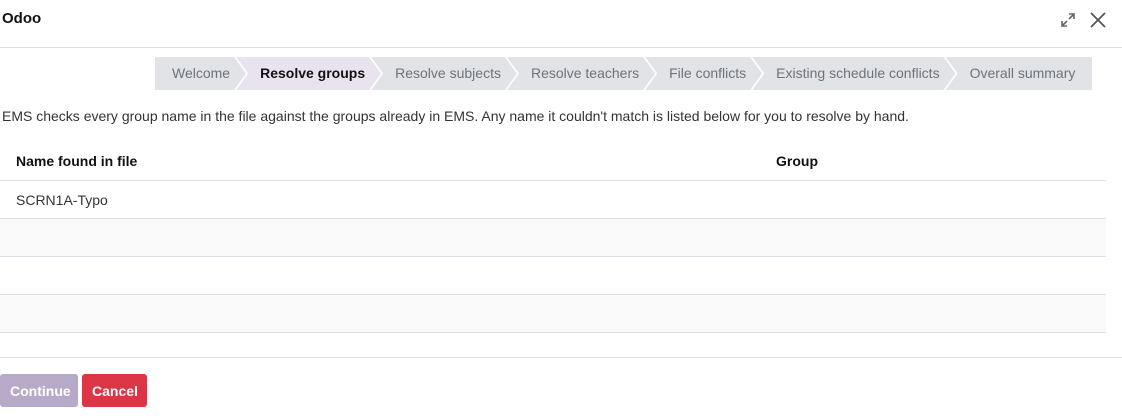 The width and height of the screenshot is (1122, 420). I want to click on table-header: Name found in file Group, so click(553, 161).